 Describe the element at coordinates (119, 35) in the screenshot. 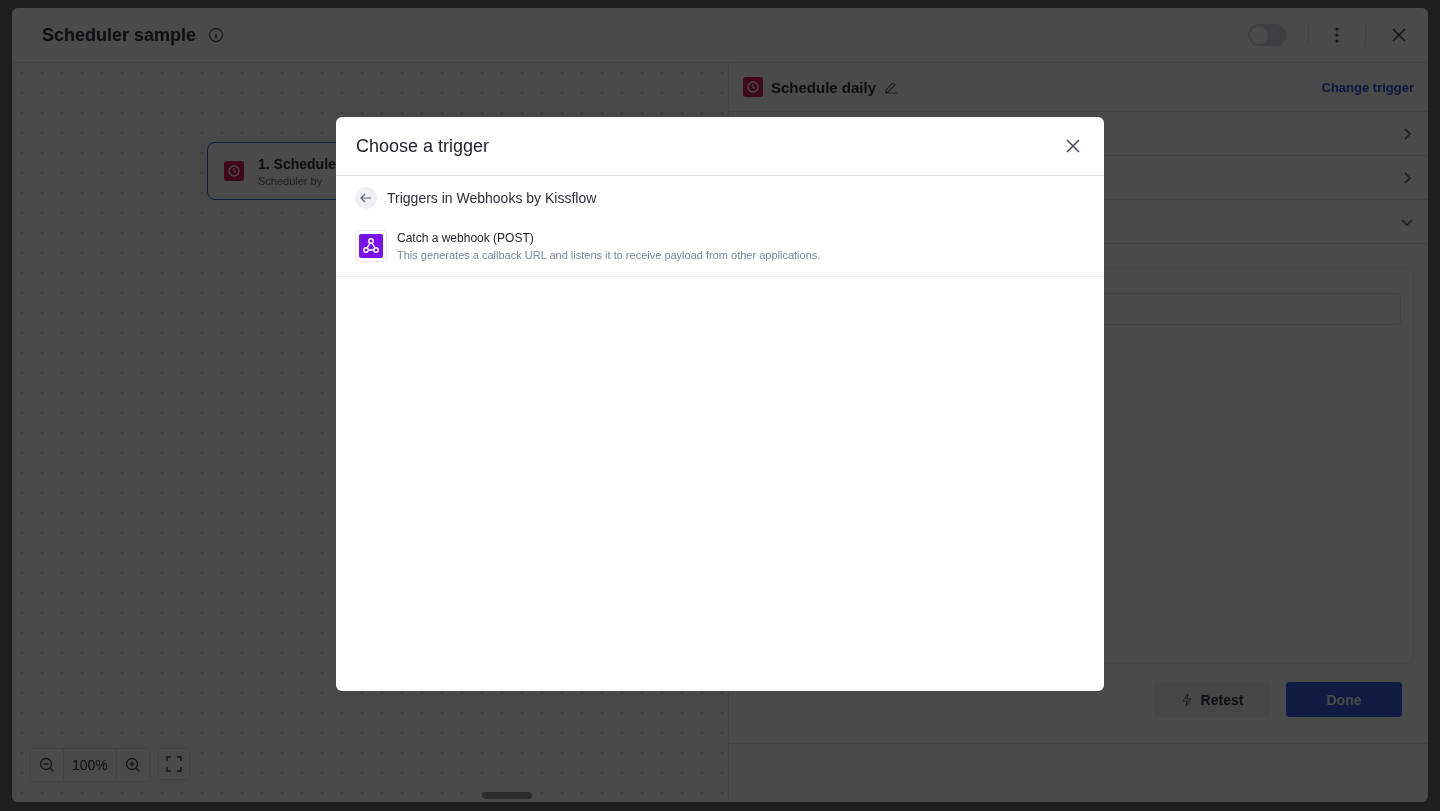

I see `window-title: Scheduler sample` at that location.